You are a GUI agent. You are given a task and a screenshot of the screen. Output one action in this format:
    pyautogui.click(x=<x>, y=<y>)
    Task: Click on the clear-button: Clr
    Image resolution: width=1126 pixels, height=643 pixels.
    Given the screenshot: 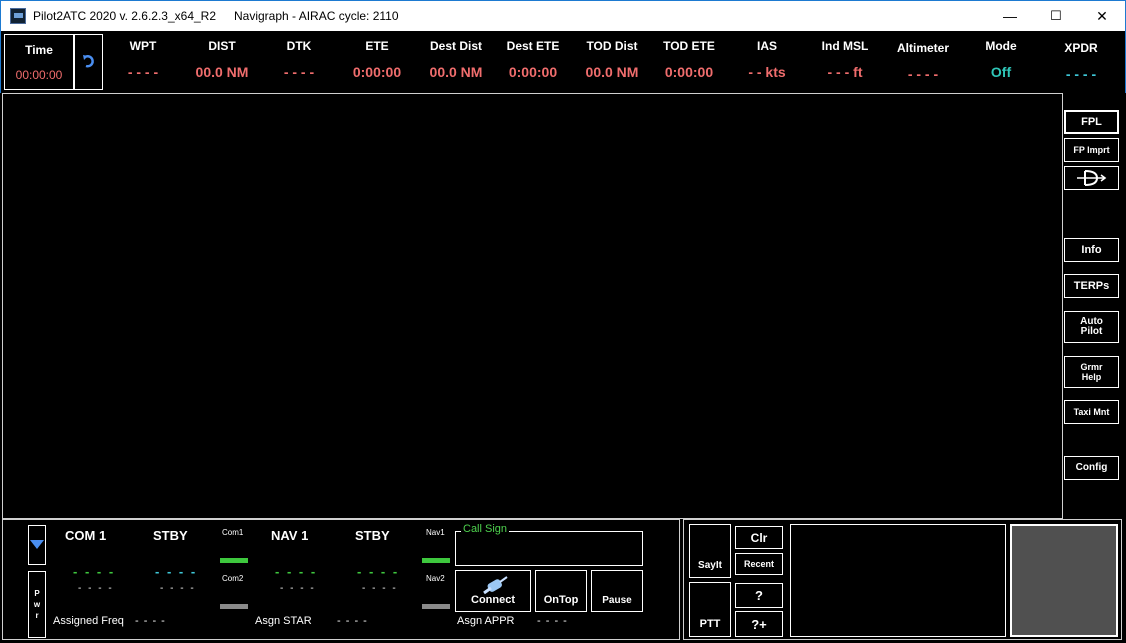 What is the action you would take?
    pyautogui.click(x=759, y=537)
    